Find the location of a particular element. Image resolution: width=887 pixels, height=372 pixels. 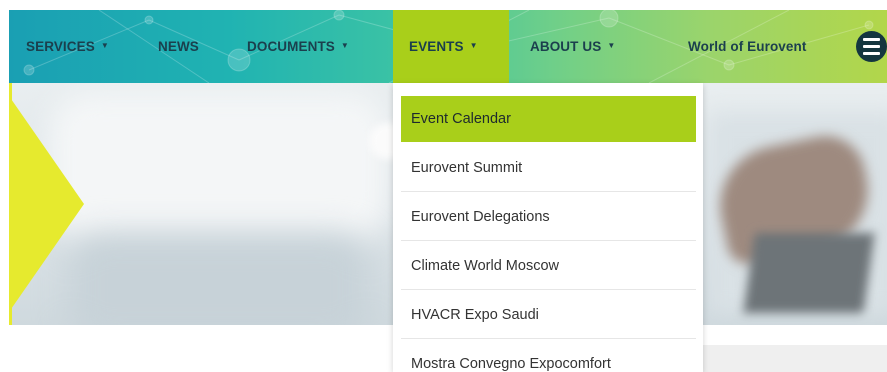

dropdown-item-climate-world-moscow: Climate World Moscow is located at coordinates (548, 266).